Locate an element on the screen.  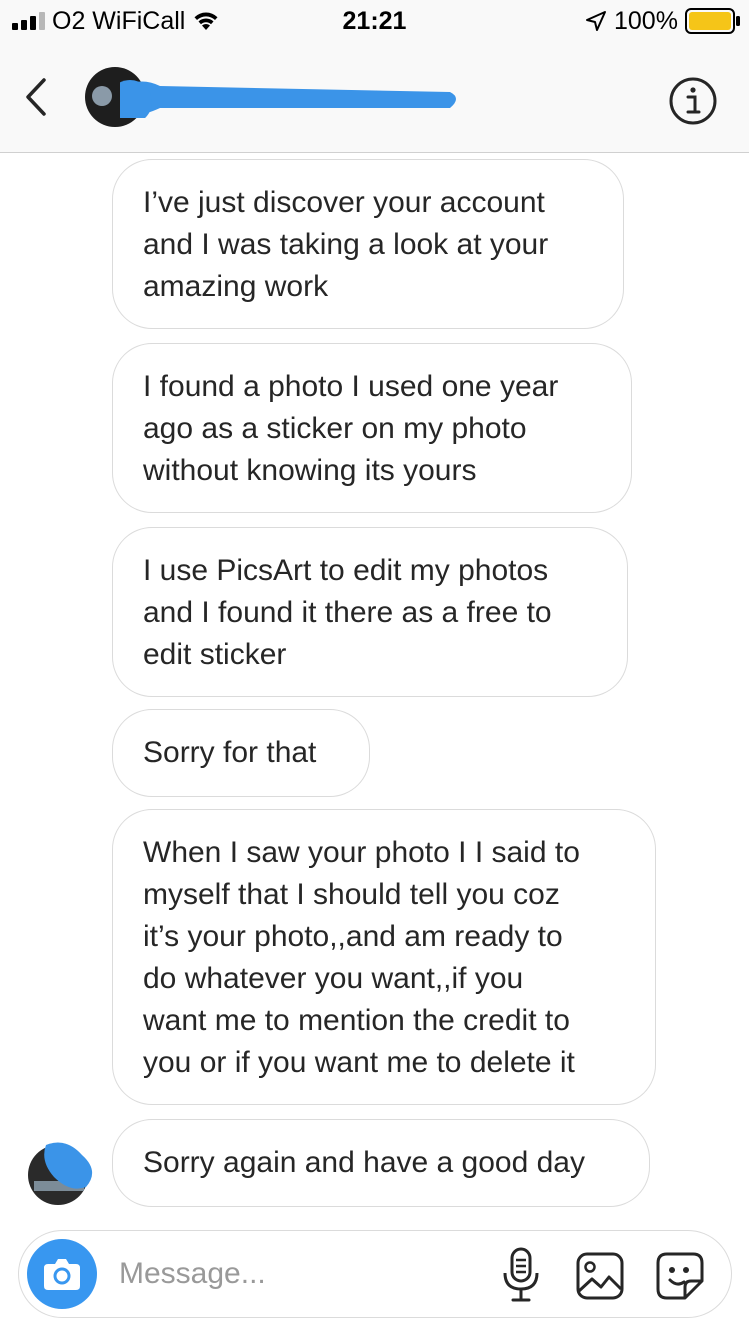
camera-icon is located at coordinates (62, 1274).